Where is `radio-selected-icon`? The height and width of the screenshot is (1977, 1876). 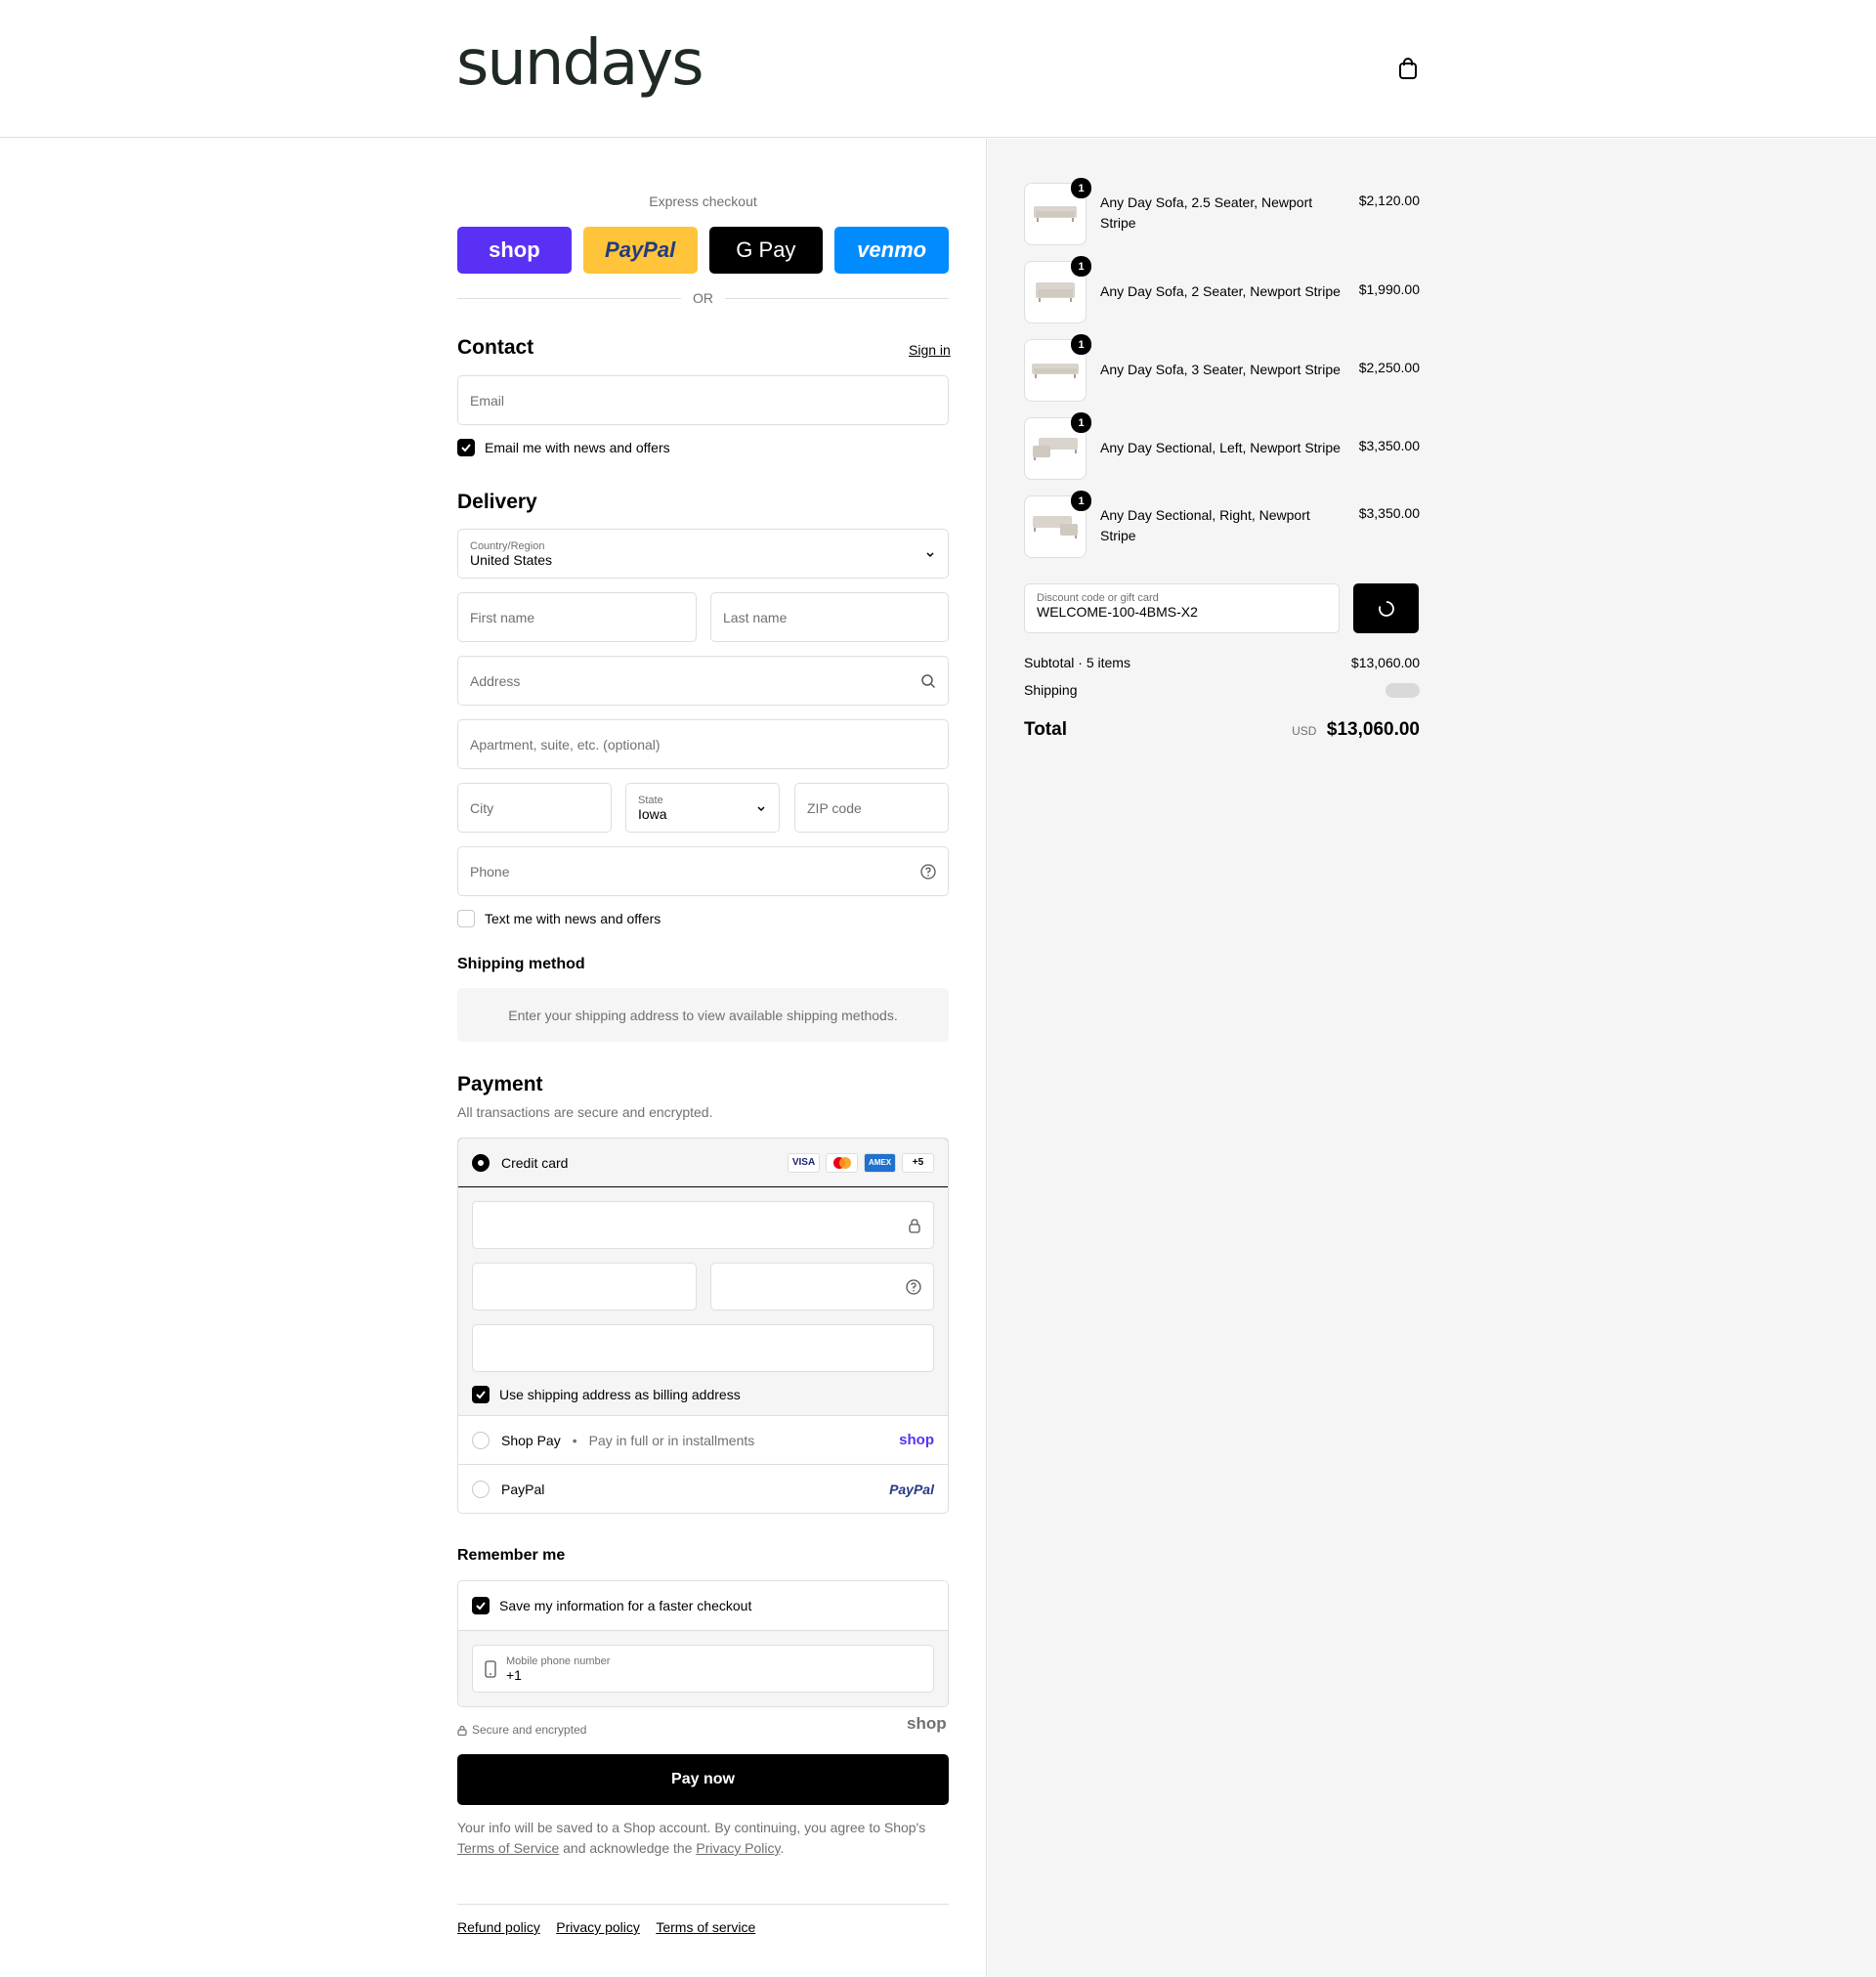 radio-selected-icon is located at coordinates (481, 1162).